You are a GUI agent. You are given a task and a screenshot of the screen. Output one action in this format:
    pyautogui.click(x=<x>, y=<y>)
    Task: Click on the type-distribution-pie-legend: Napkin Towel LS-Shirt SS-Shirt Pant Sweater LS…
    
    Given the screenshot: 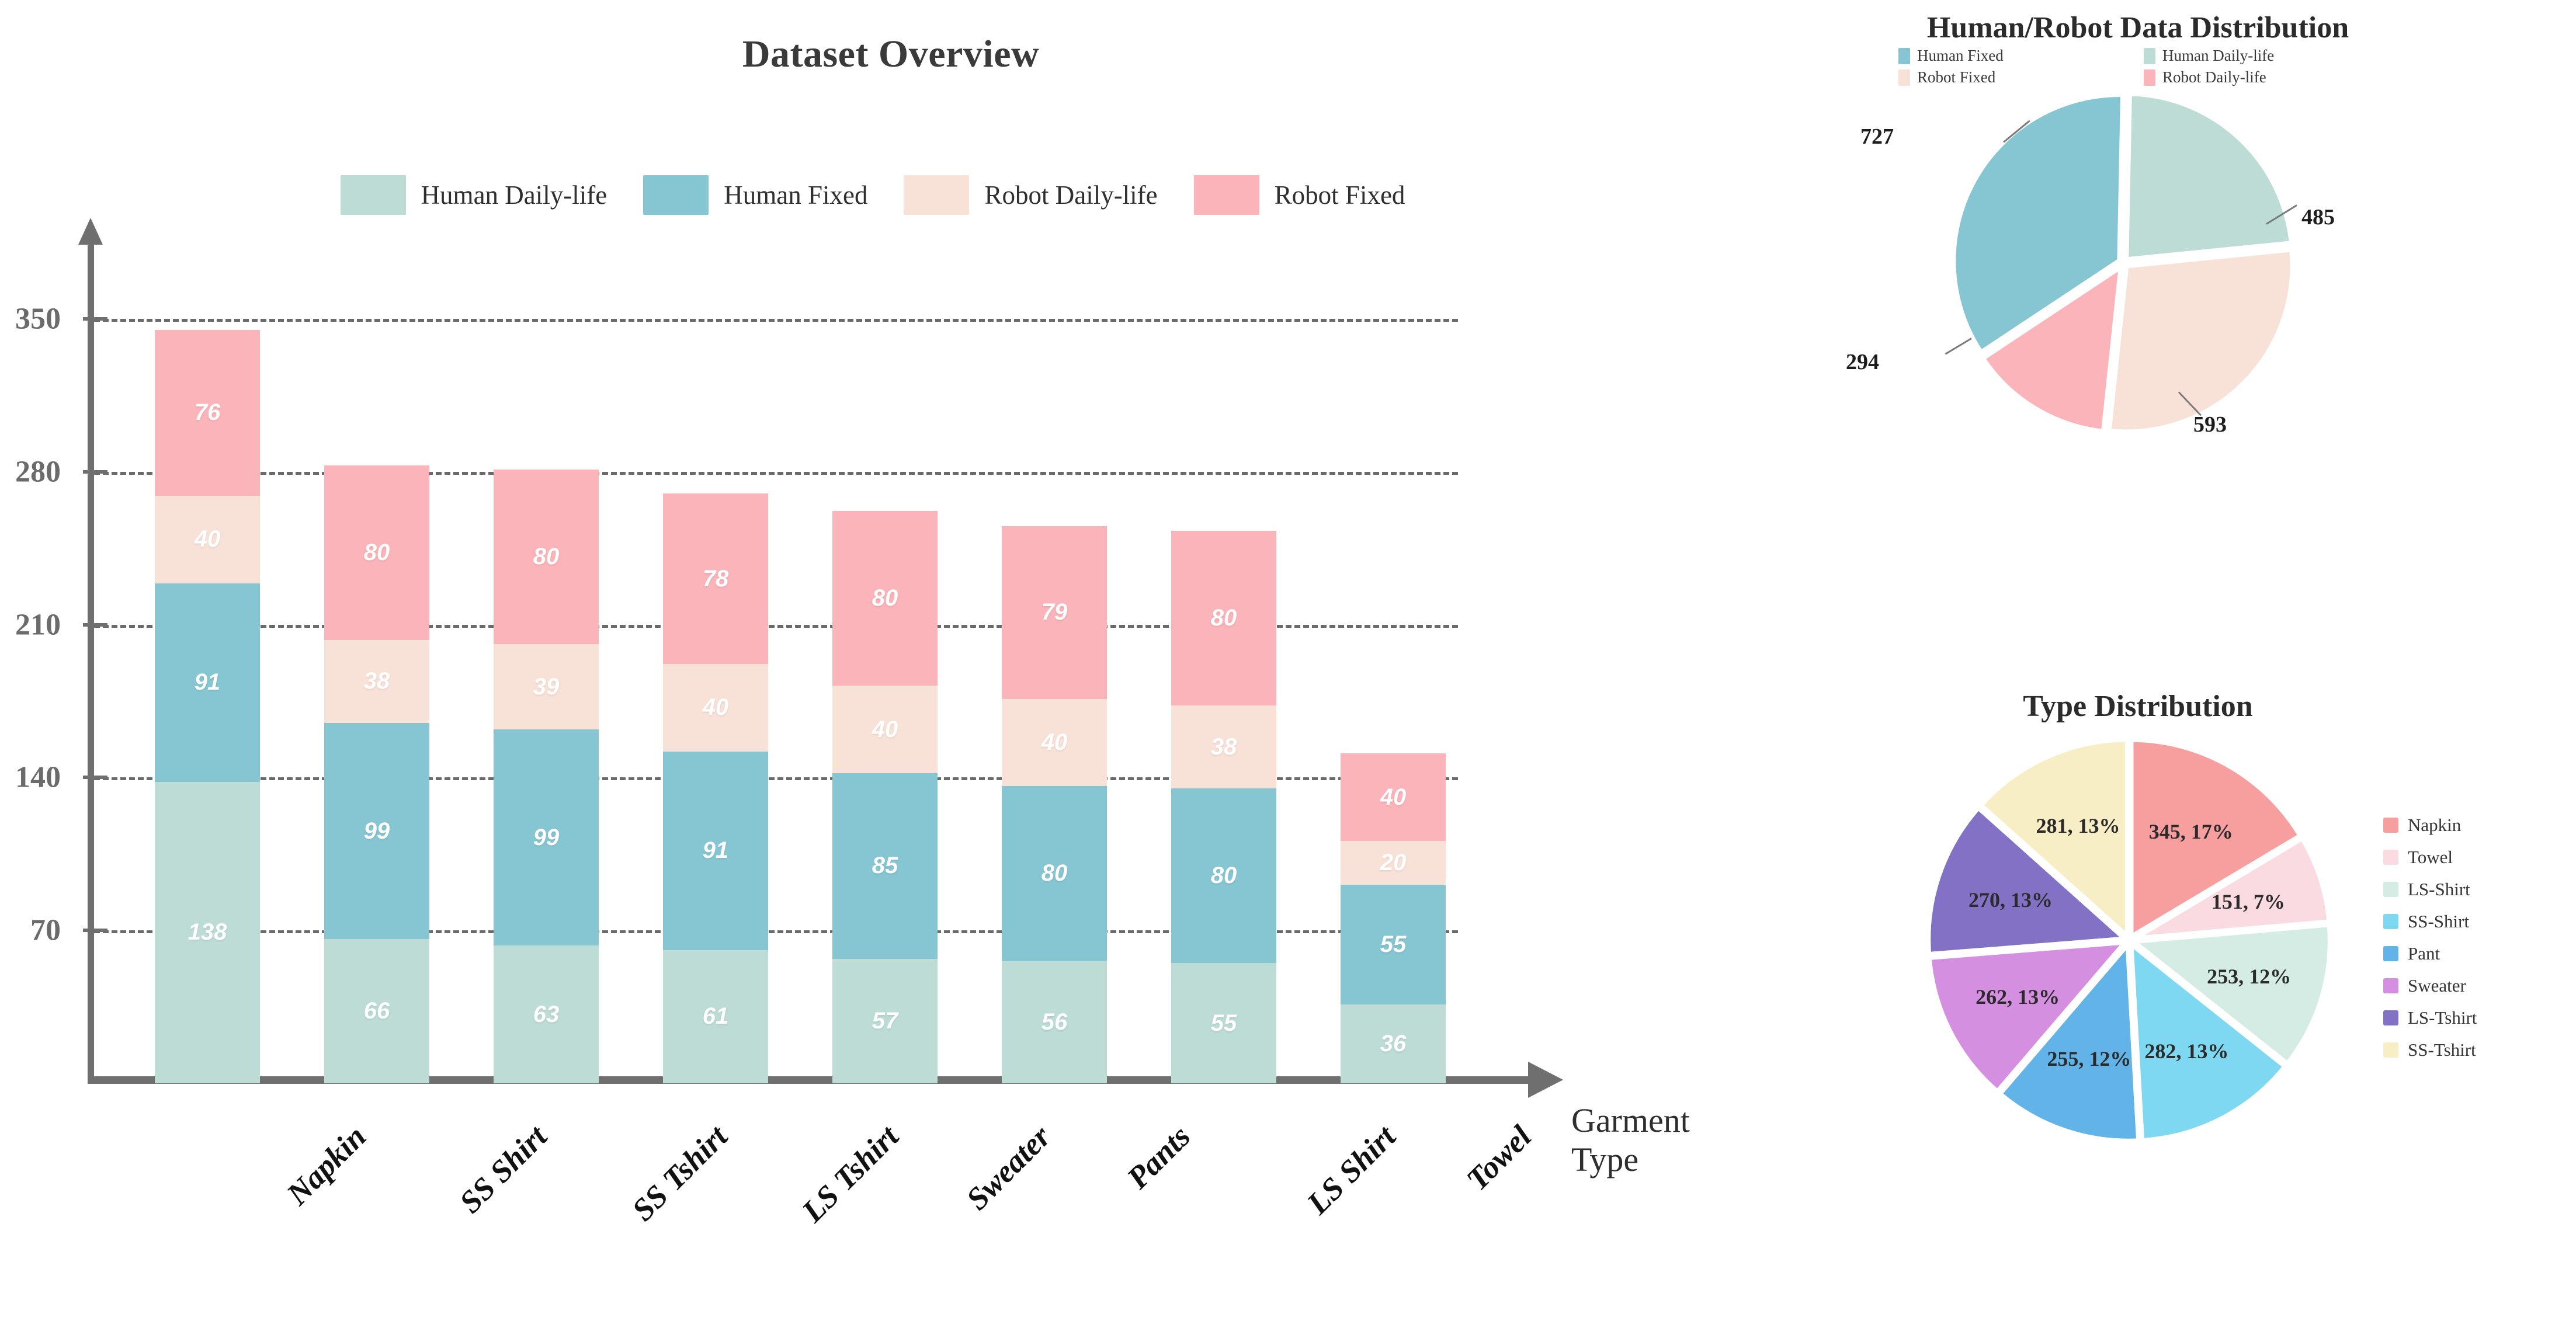 What is the action you would take?
    pyautogui.click(x=2430, y=937)
    